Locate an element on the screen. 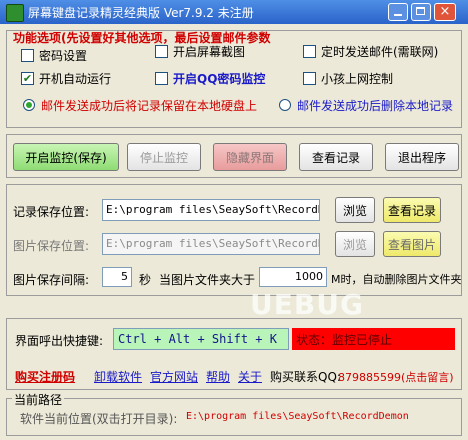 The width and height of the screenshot is (468, 440). uninstall-link: 卸载软件 is located at coordinates (118, 376).